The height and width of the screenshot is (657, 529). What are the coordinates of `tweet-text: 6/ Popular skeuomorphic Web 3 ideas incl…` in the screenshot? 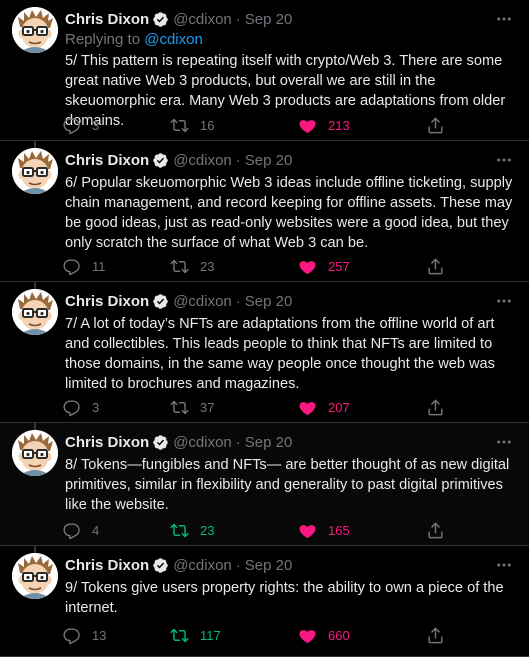 It's located at (289, 213).